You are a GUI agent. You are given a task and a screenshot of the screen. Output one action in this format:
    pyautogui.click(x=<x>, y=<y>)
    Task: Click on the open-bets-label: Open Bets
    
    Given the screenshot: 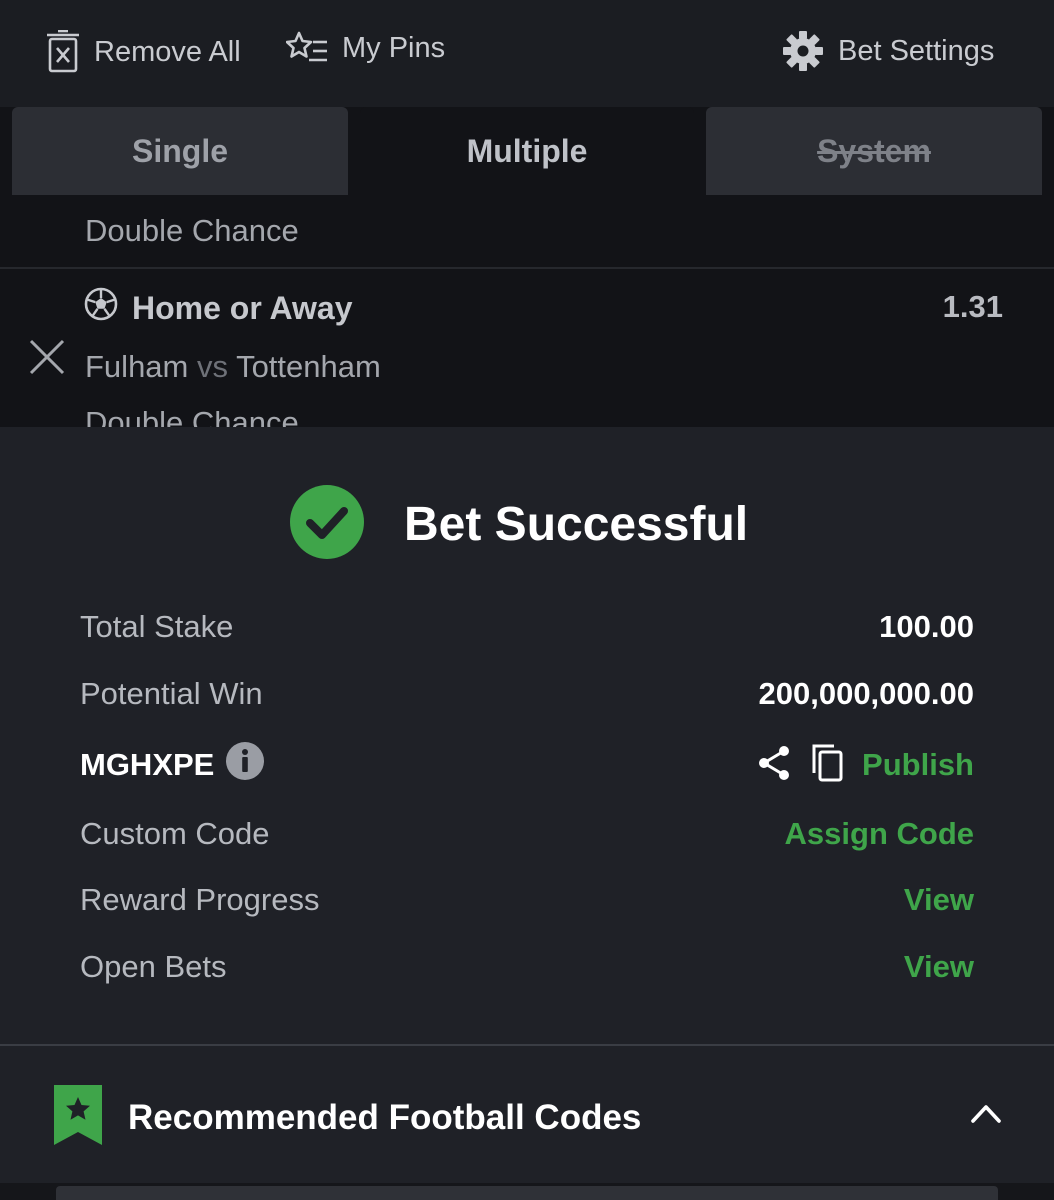 What is the action you would take?
    pyautogui.click(x=153, y=966)
    